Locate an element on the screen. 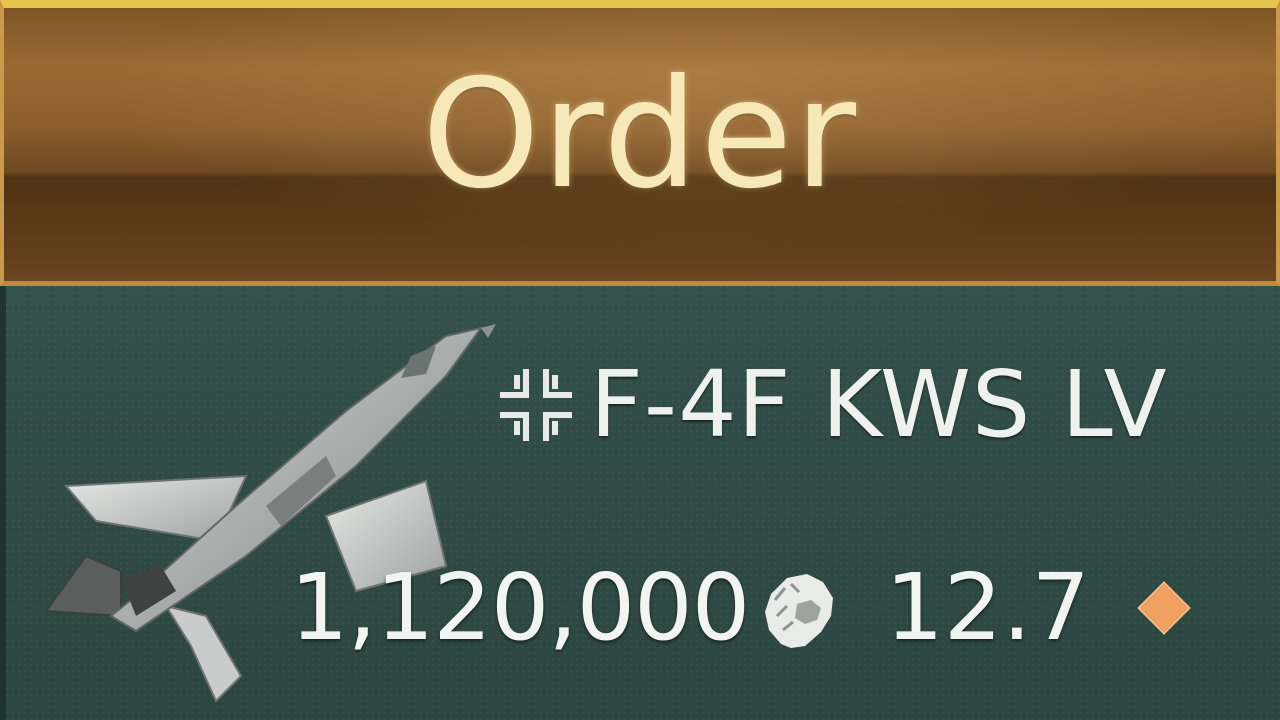 The width and height of the screenshot is (1280, 720). vehicle-price: 1,120,000 is located at coordinates (520, 607).